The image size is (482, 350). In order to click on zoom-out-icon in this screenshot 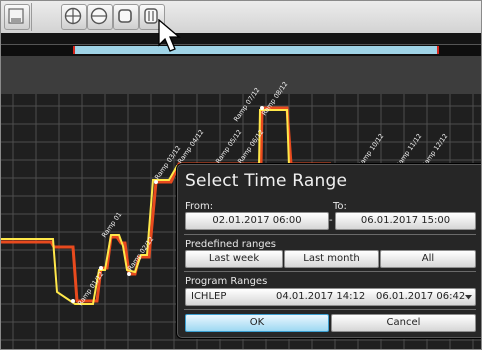, I will do `click(99, 16)`.